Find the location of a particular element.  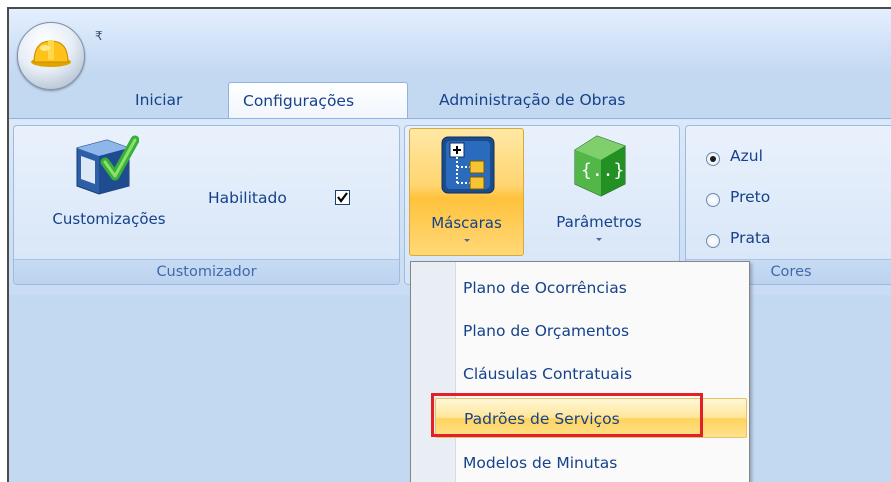

checkmark-icon is located at coordinates (342, 197).